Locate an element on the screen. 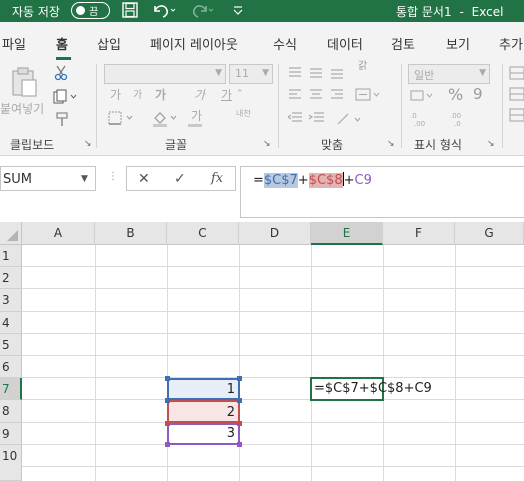  align-left-icon is located at coordinates (323, 96).